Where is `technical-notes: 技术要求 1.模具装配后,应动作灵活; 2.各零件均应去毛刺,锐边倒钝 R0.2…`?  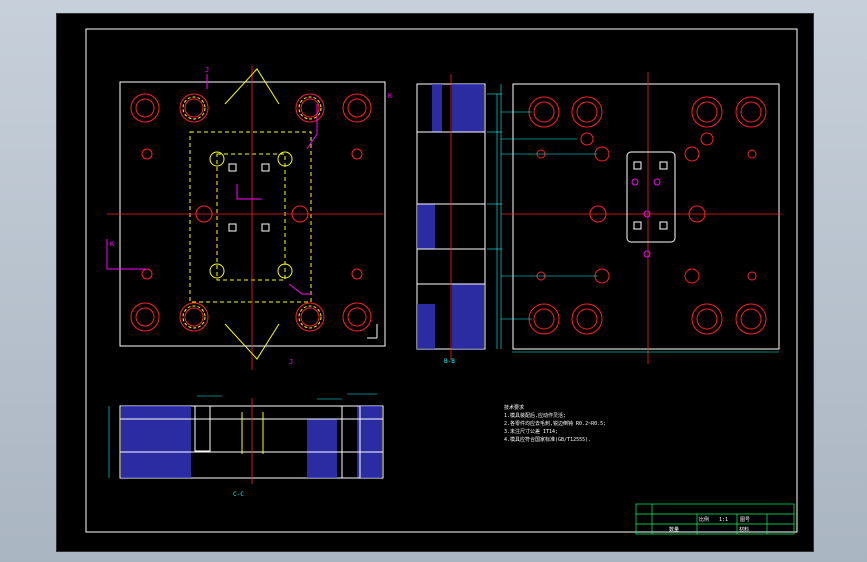 technical-notes: 技术要求 1.模具装配后,应动作灵活; 2.各零件均应去毛刺,锐边倒钝 R0.2… is located at coordinates (555, 423).